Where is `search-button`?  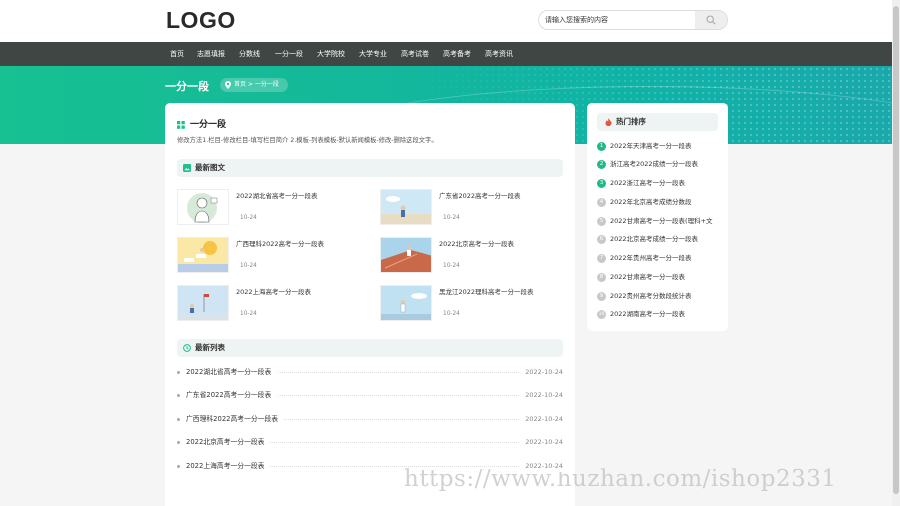 search-button is located at coordinates (711, 20).